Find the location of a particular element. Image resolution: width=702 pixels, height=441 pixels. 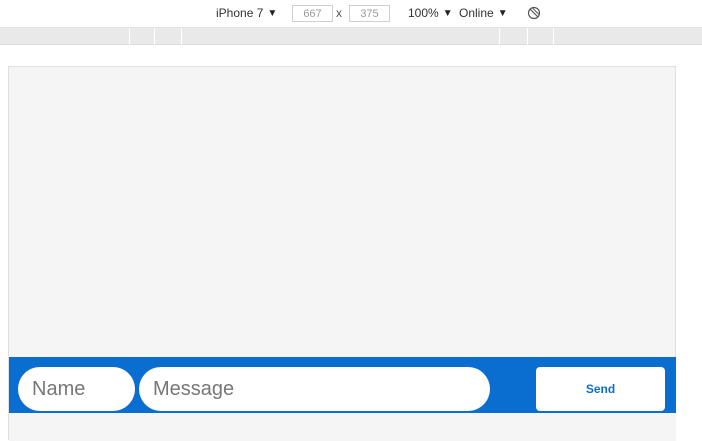

device-select: iPhone 7 ▼ is located at coordinates (246, 13).